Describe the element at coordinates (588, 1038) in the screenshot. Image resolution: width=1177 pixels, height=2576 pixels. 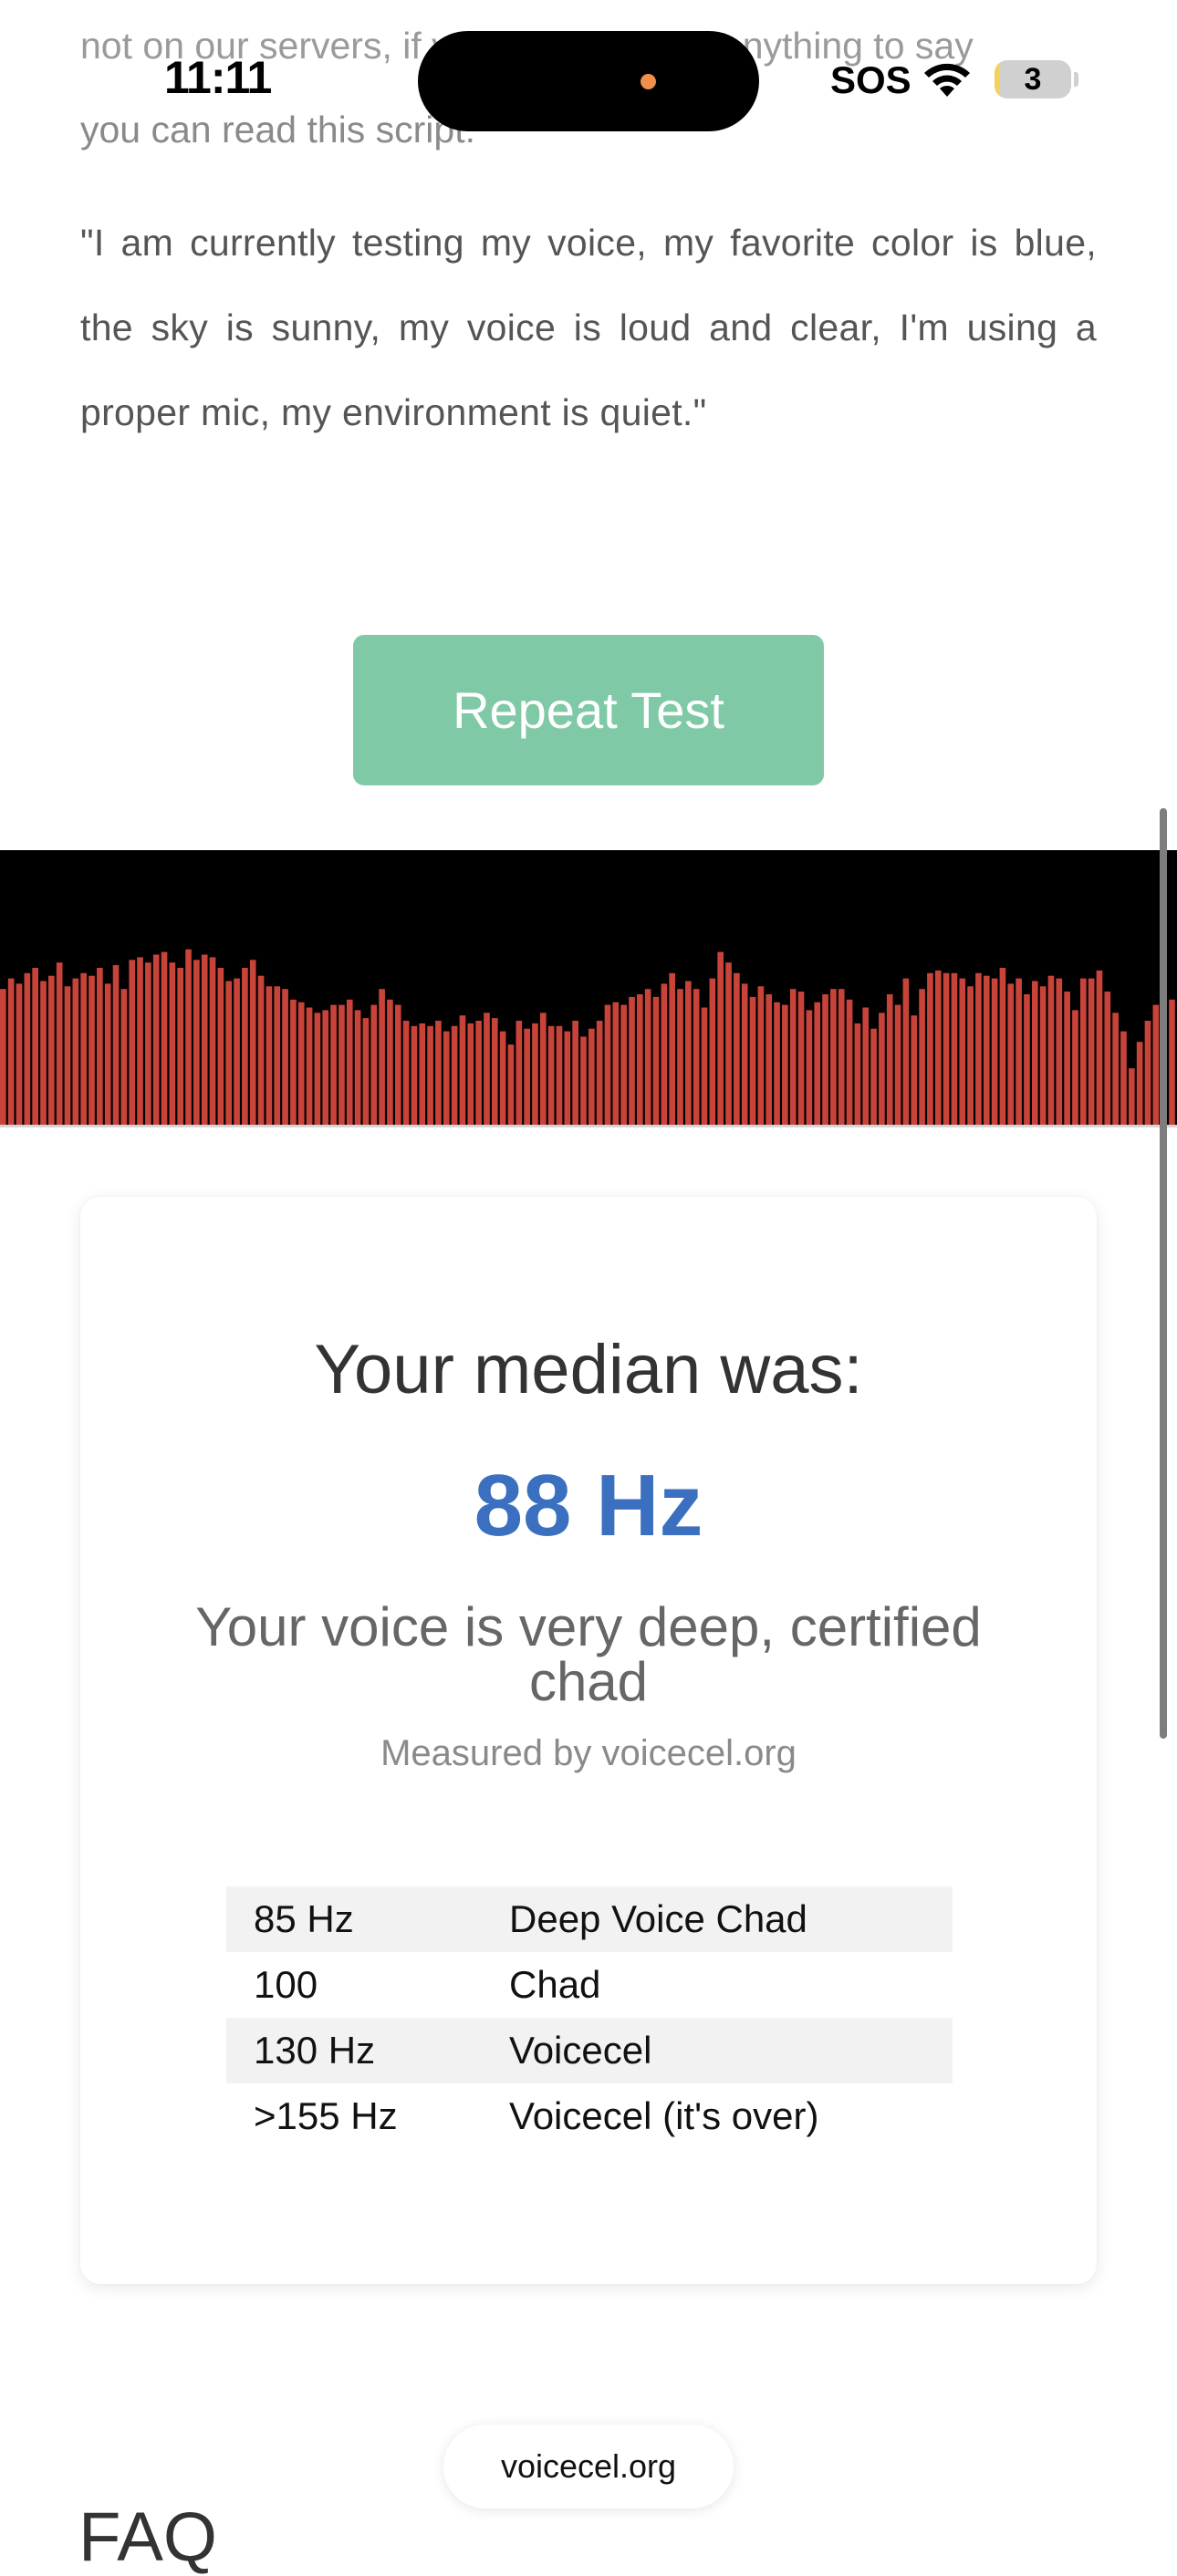
I see `waveform-bars` at that location.